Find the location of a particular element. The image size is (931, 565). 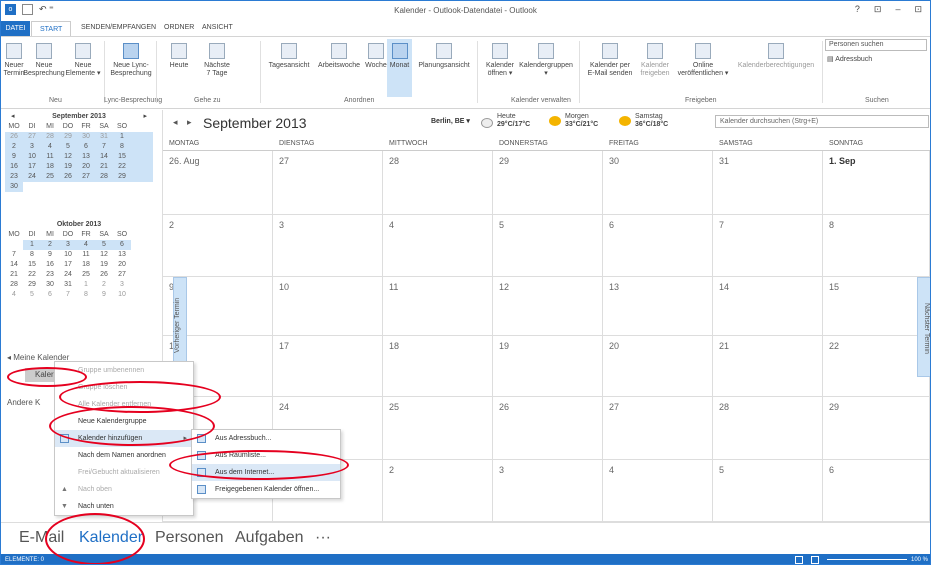

normal-view-icon is located at coordinates (799, 560).